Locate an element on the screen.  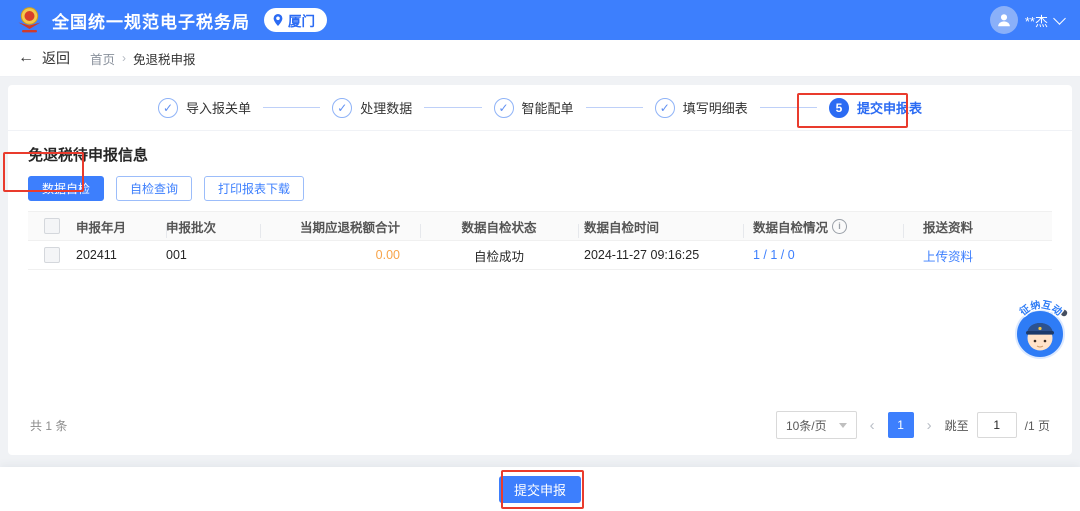
user-icon is located at coordinates (1004, 20).